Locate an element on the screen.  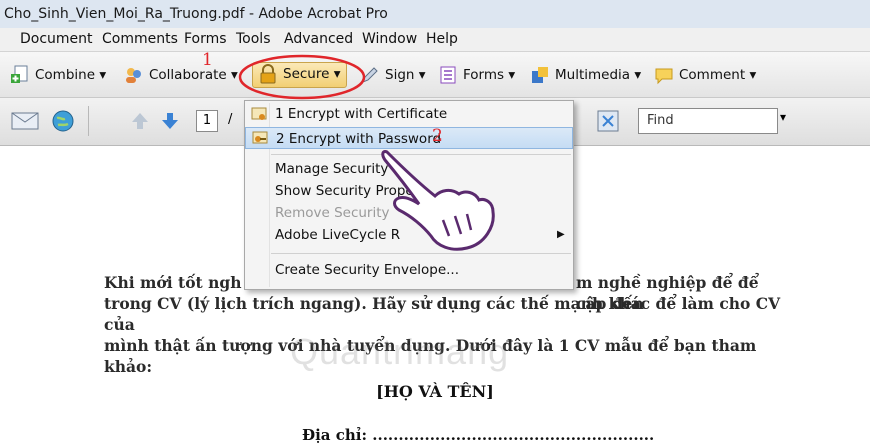
watermark: Quantrimang is located at coordinates (400, 351).